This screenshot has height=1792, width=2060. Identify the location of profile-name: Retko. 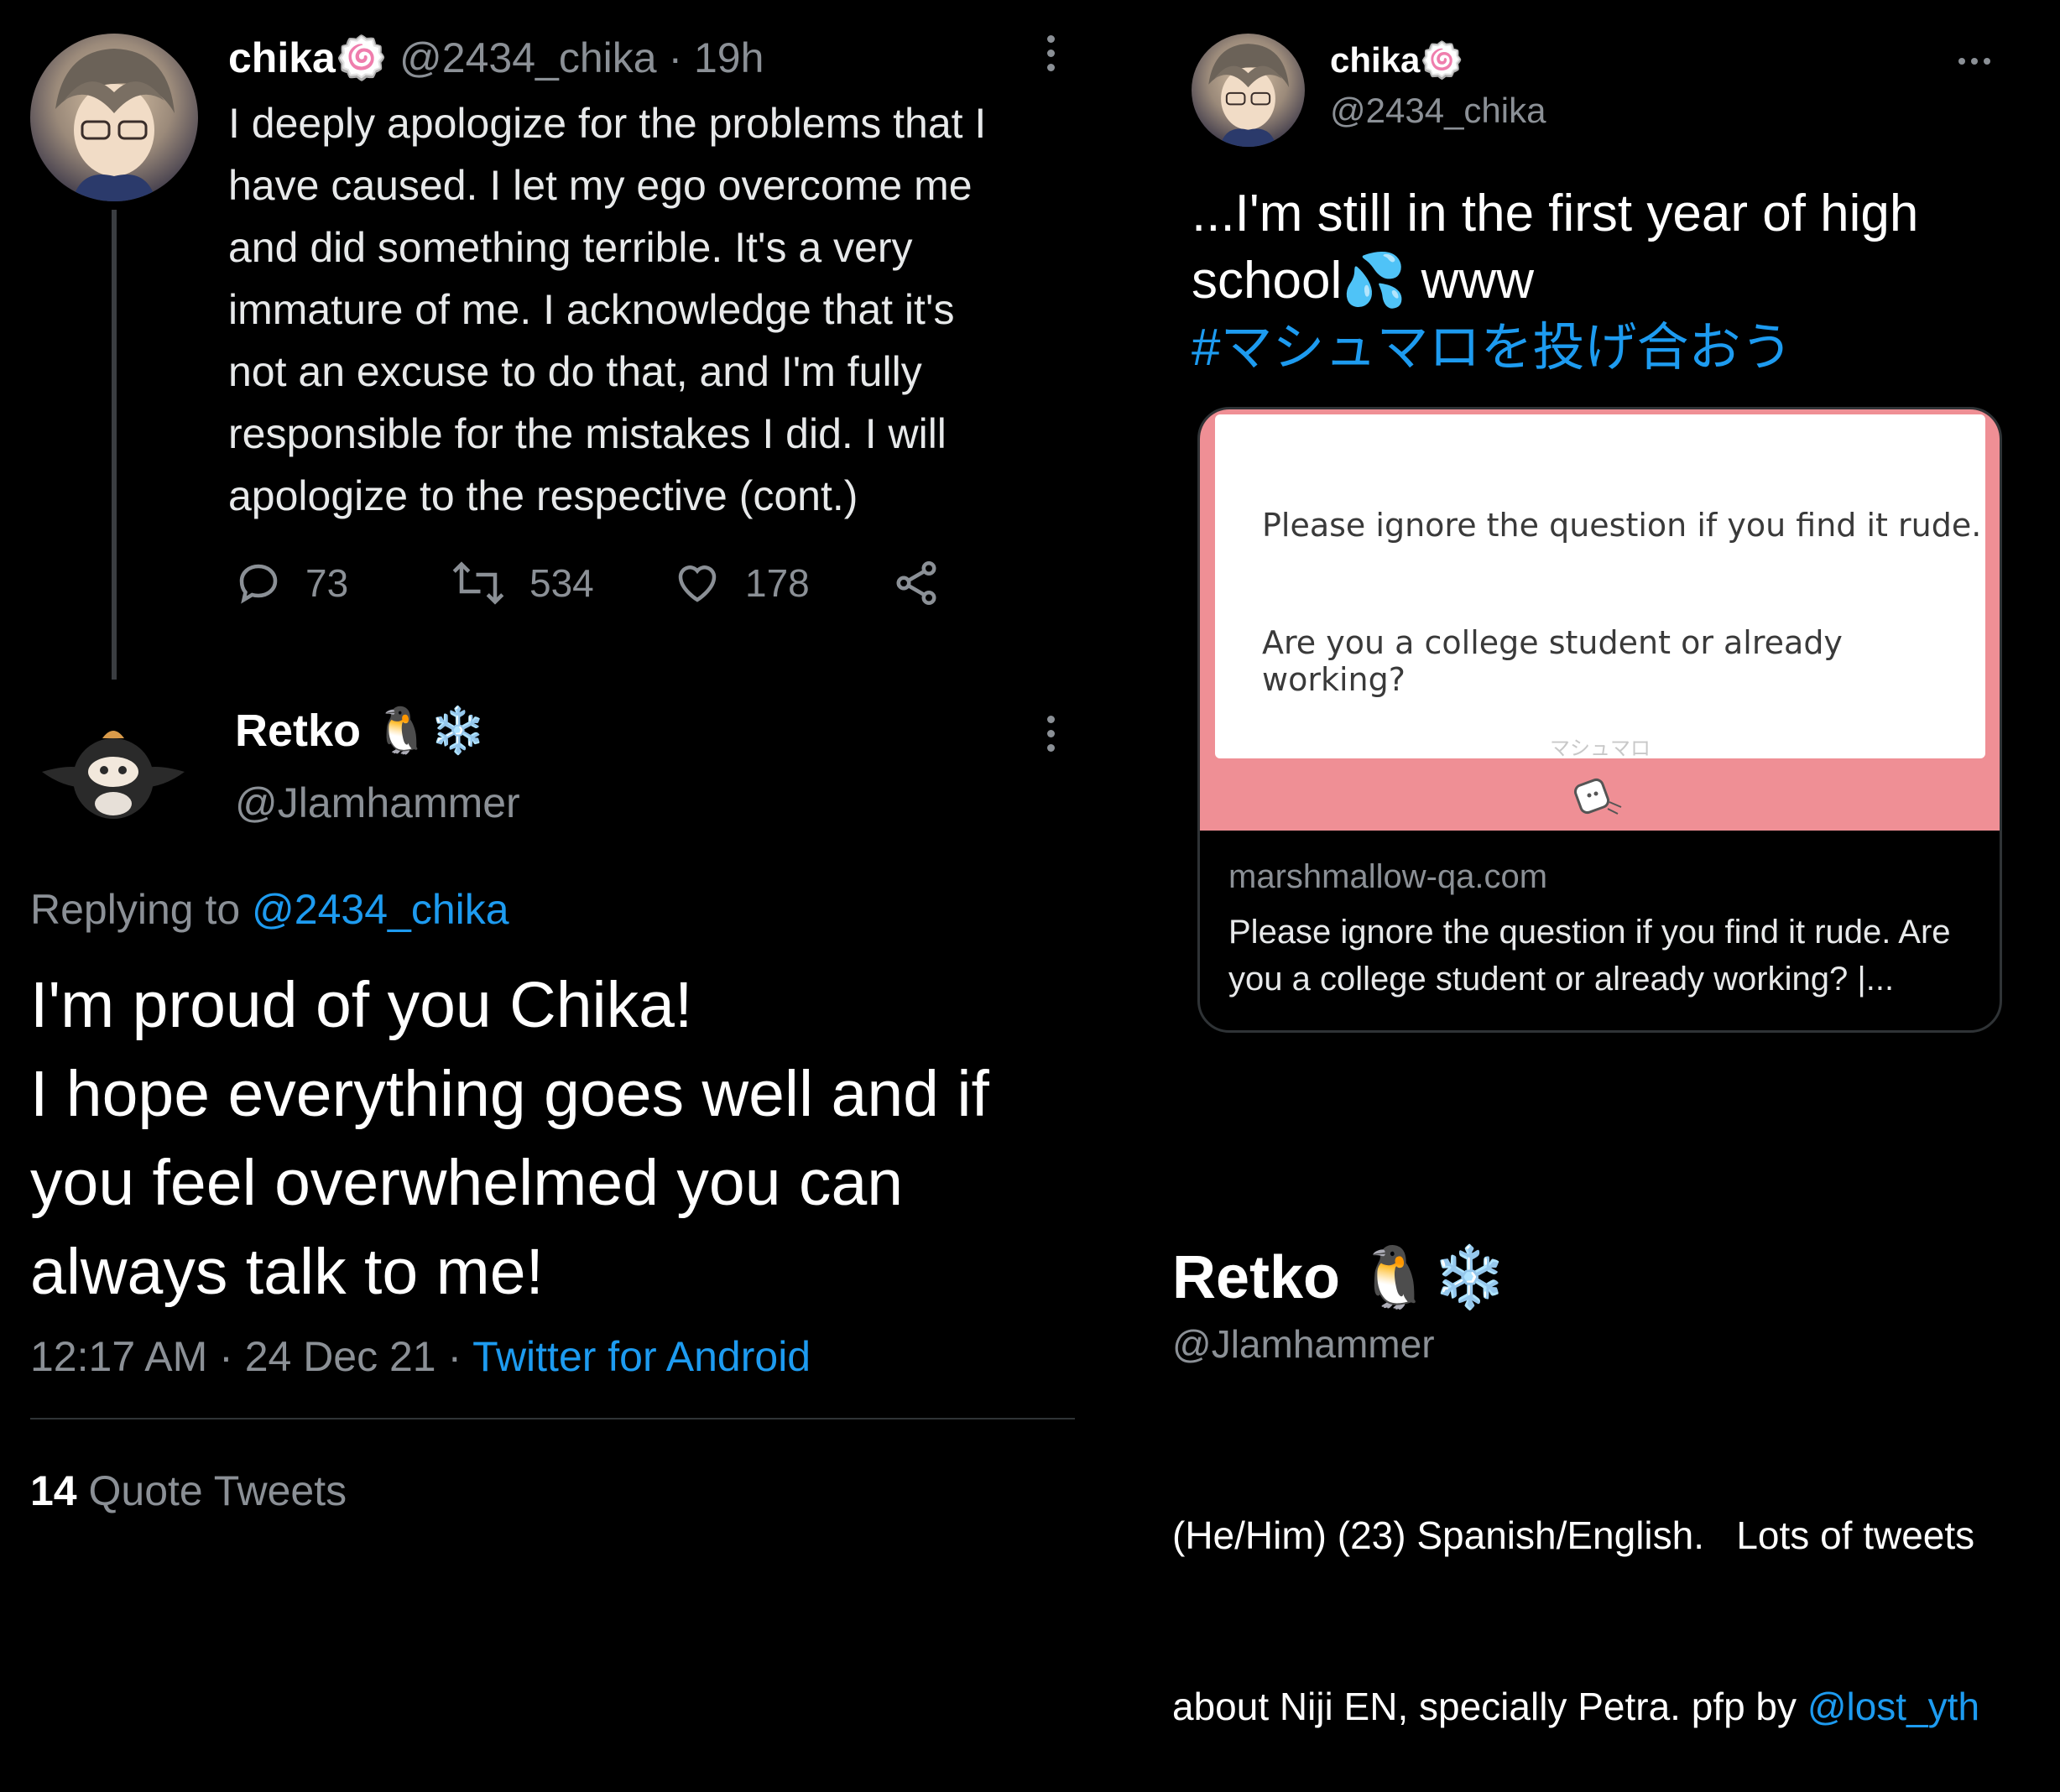
(1256, 1278).